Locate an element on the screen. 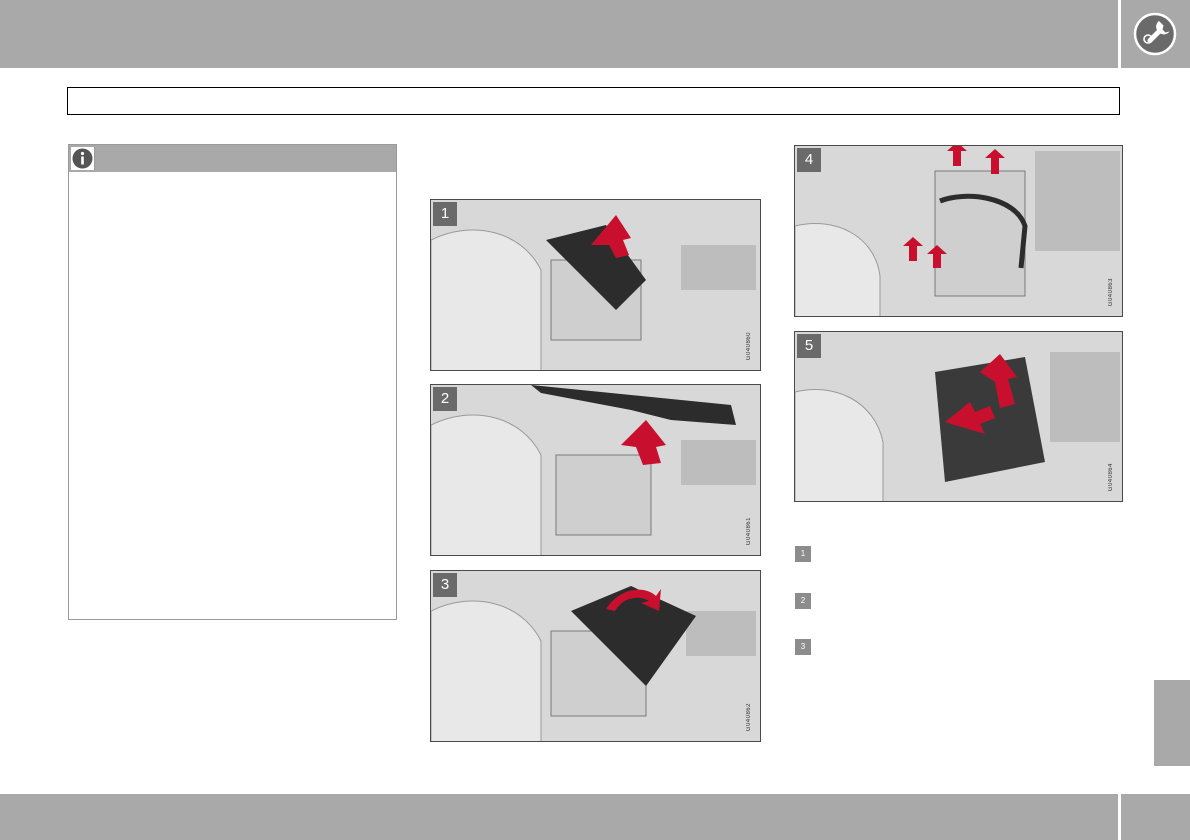  photo-step-1: 1 G040860 is located at coordinates (595, 285).